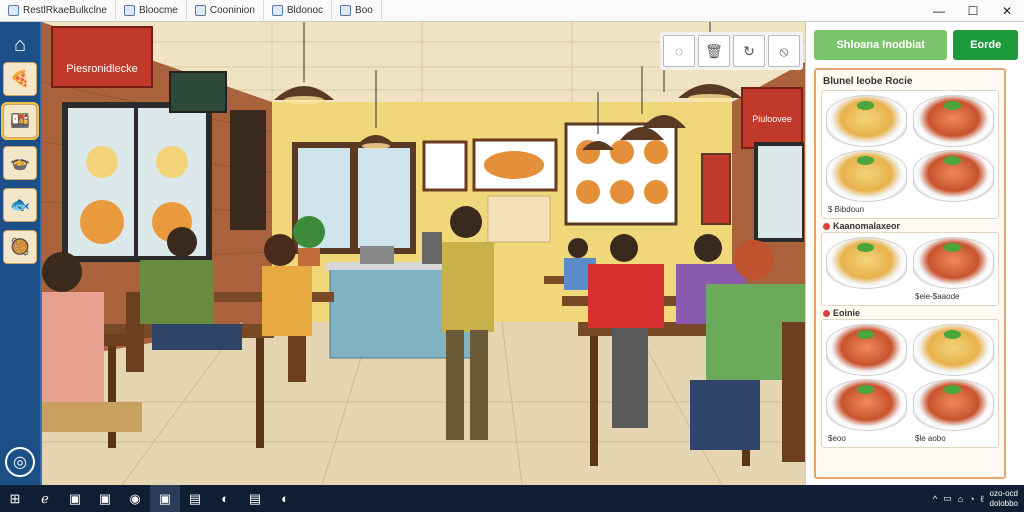 This screenshot has width=1024, height=512. I want to click on tab-1: RestlRkaeBulkclne, so click(58, 11).